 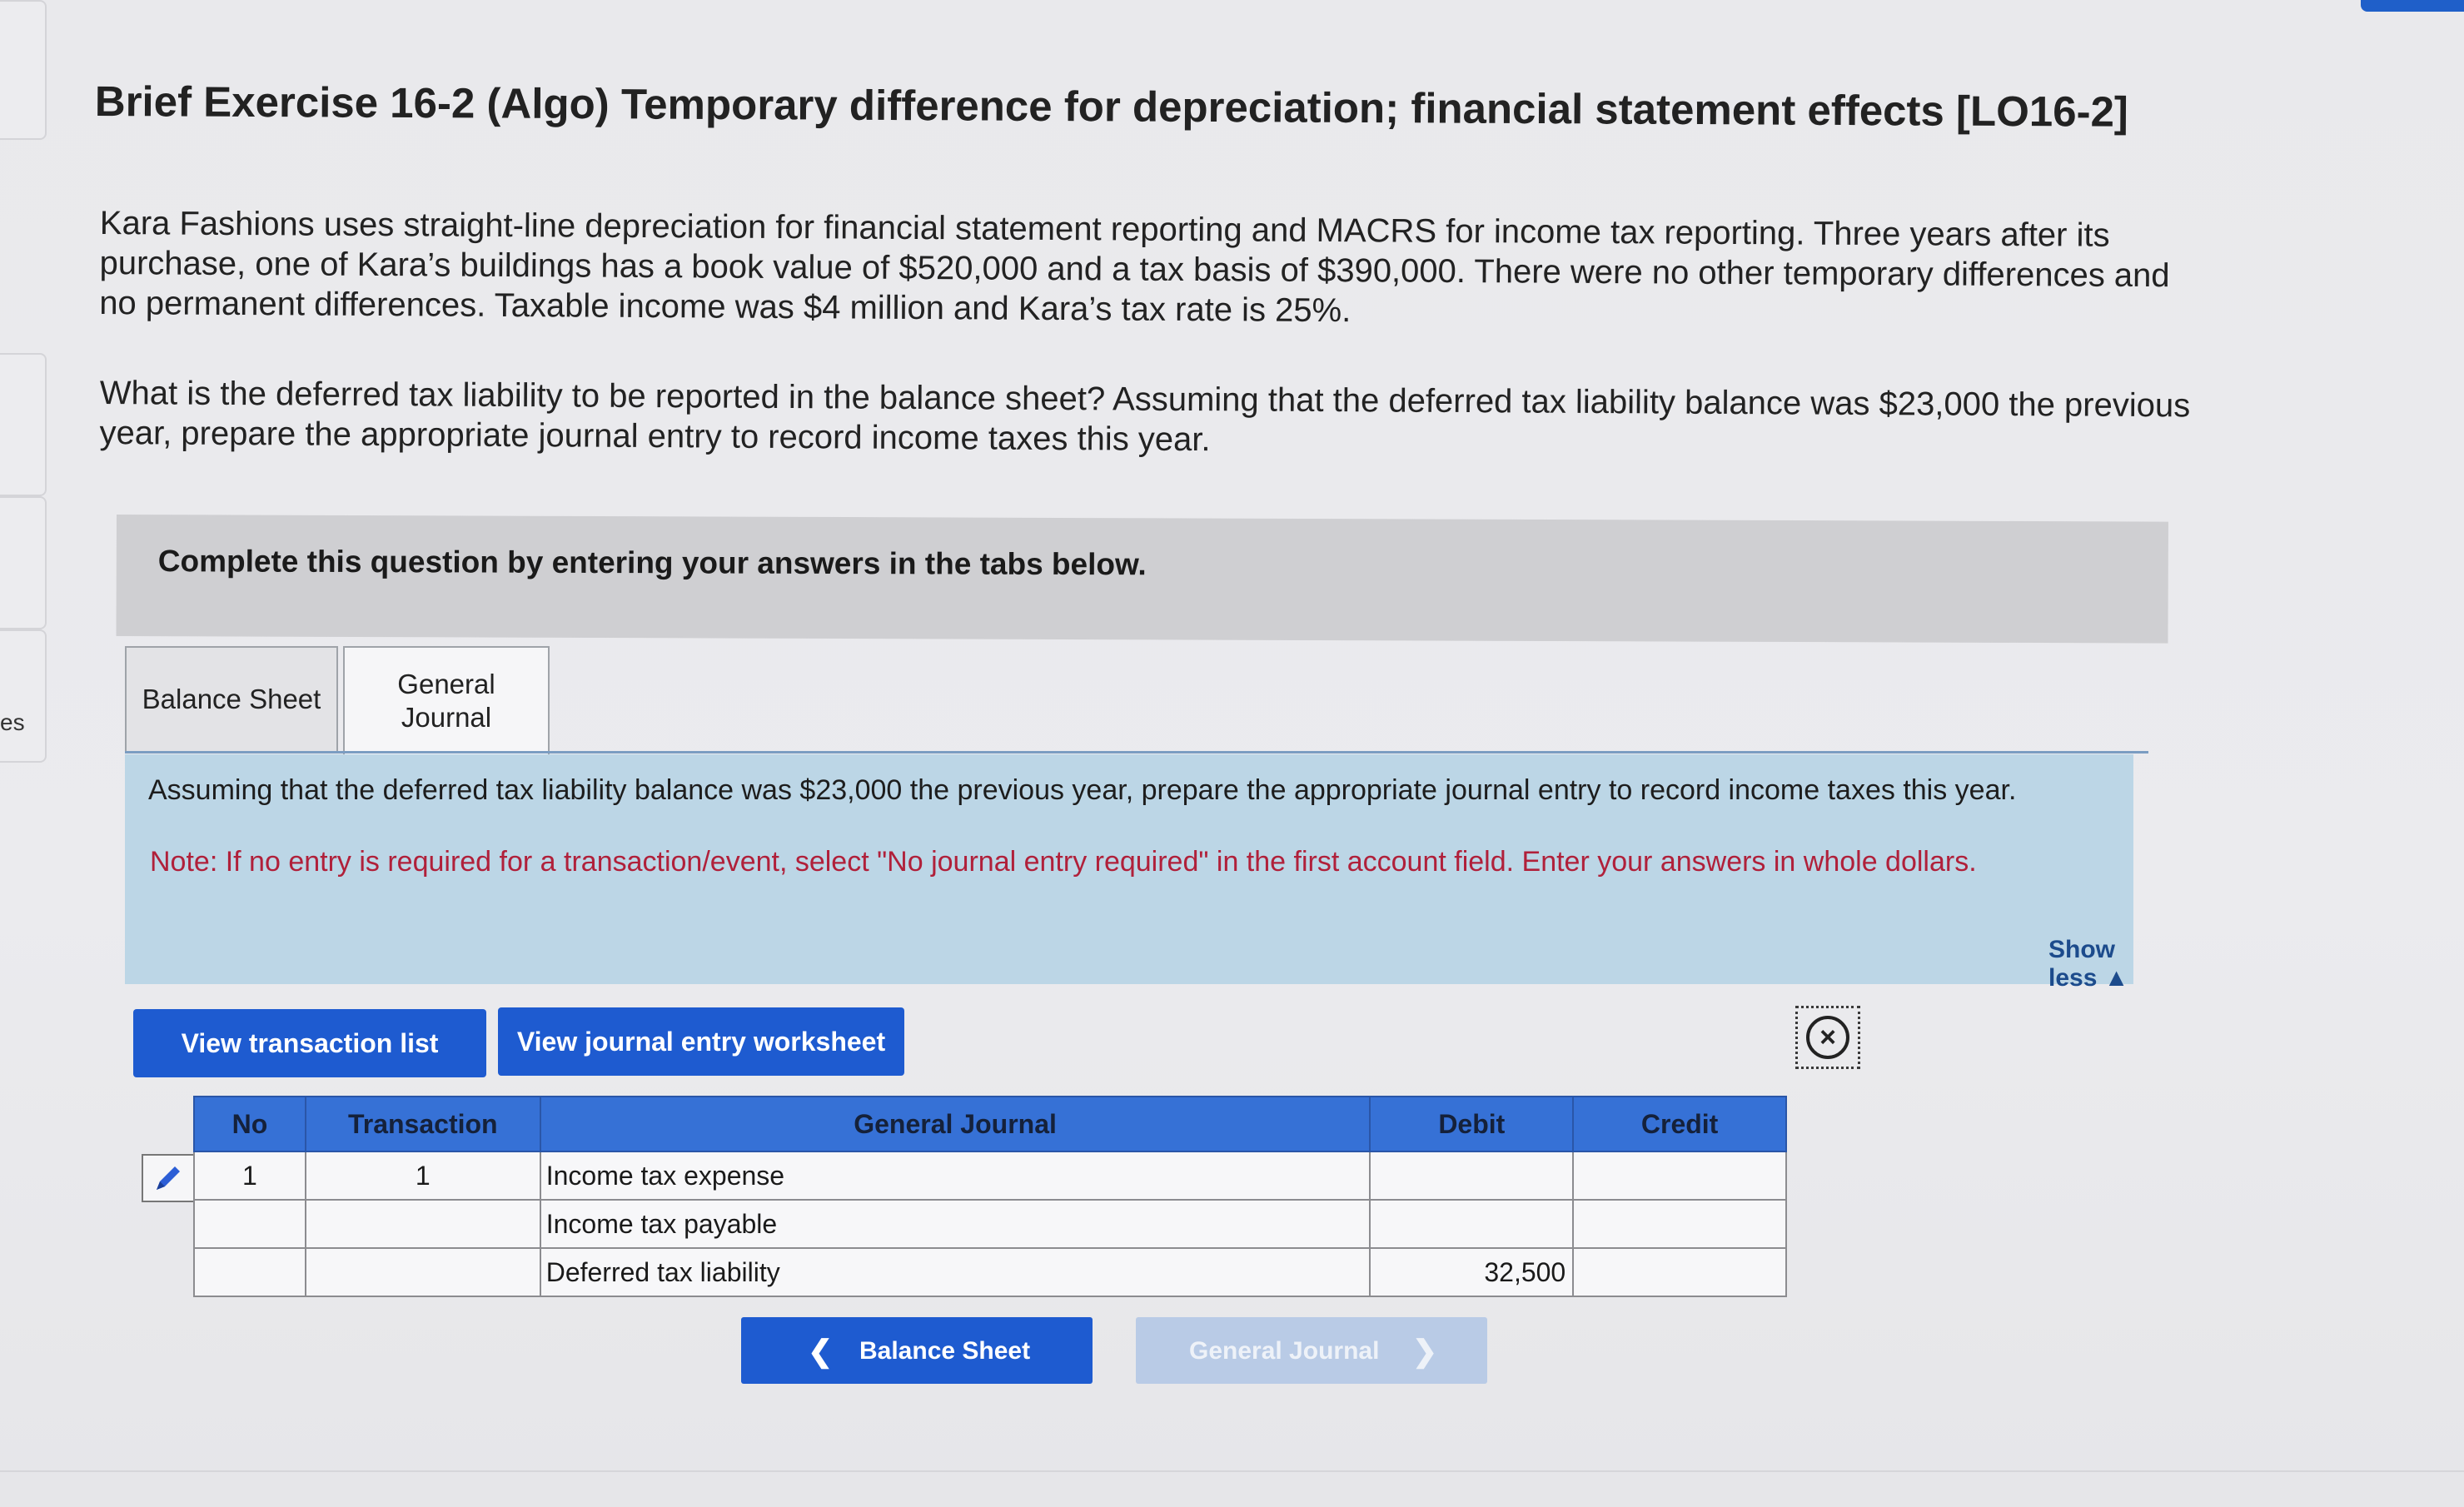 What do you see at coordinates (955, 1272) in the screenshot?
I see `account-cell: Deferred tax liability` at bounding box center [955, 1272].